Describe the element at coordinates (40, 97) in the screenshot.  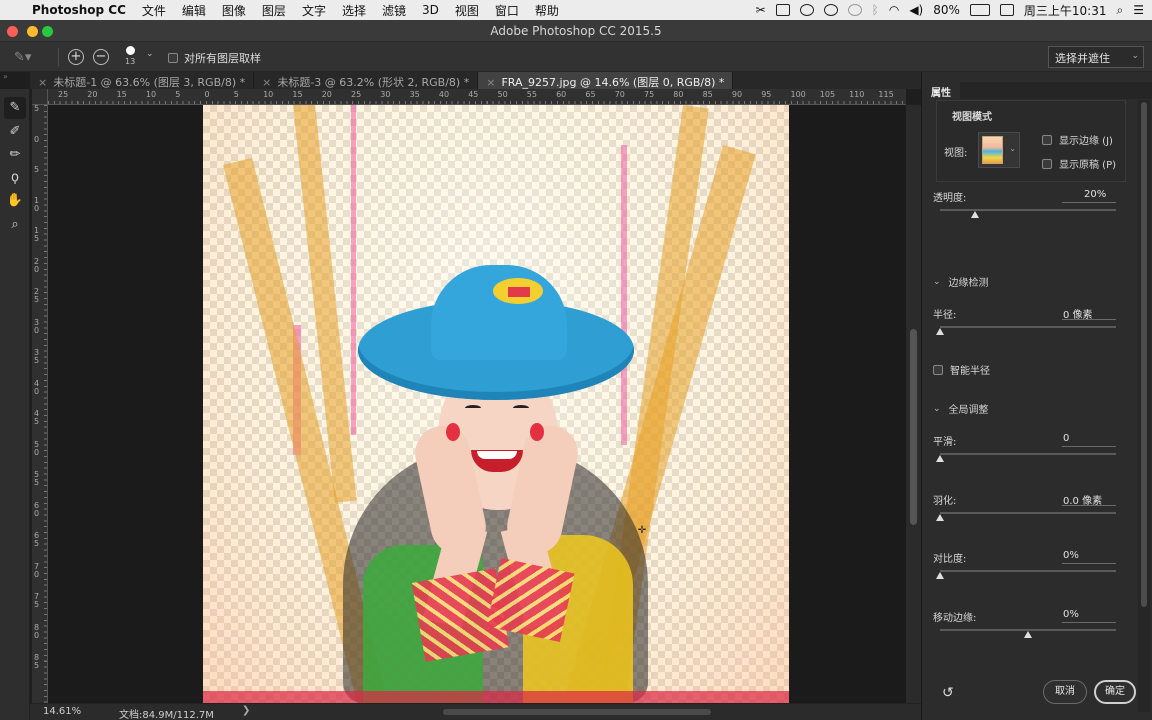
I see `ruler-origin` at that location.